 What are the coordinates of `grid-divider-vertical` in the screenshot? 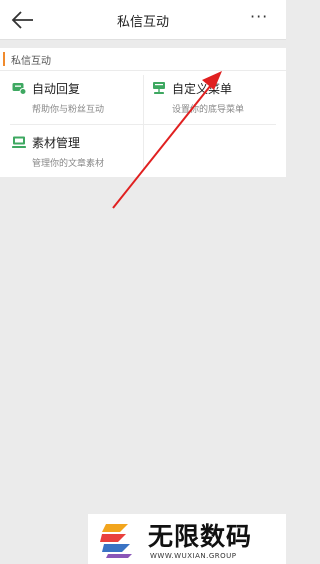 It's located at (143, 123).